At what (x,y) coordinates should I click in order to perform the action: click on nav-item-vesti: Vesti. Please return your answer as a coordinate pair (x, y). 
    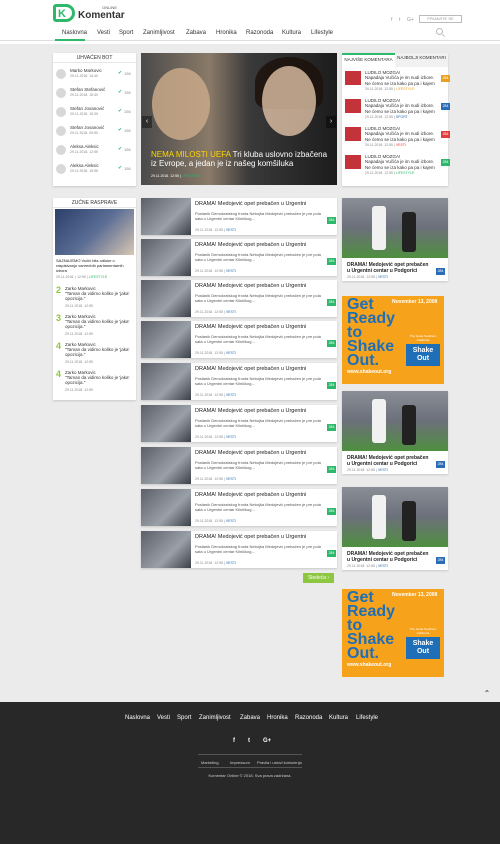
    Looking at the image, I should click on (103, 33).